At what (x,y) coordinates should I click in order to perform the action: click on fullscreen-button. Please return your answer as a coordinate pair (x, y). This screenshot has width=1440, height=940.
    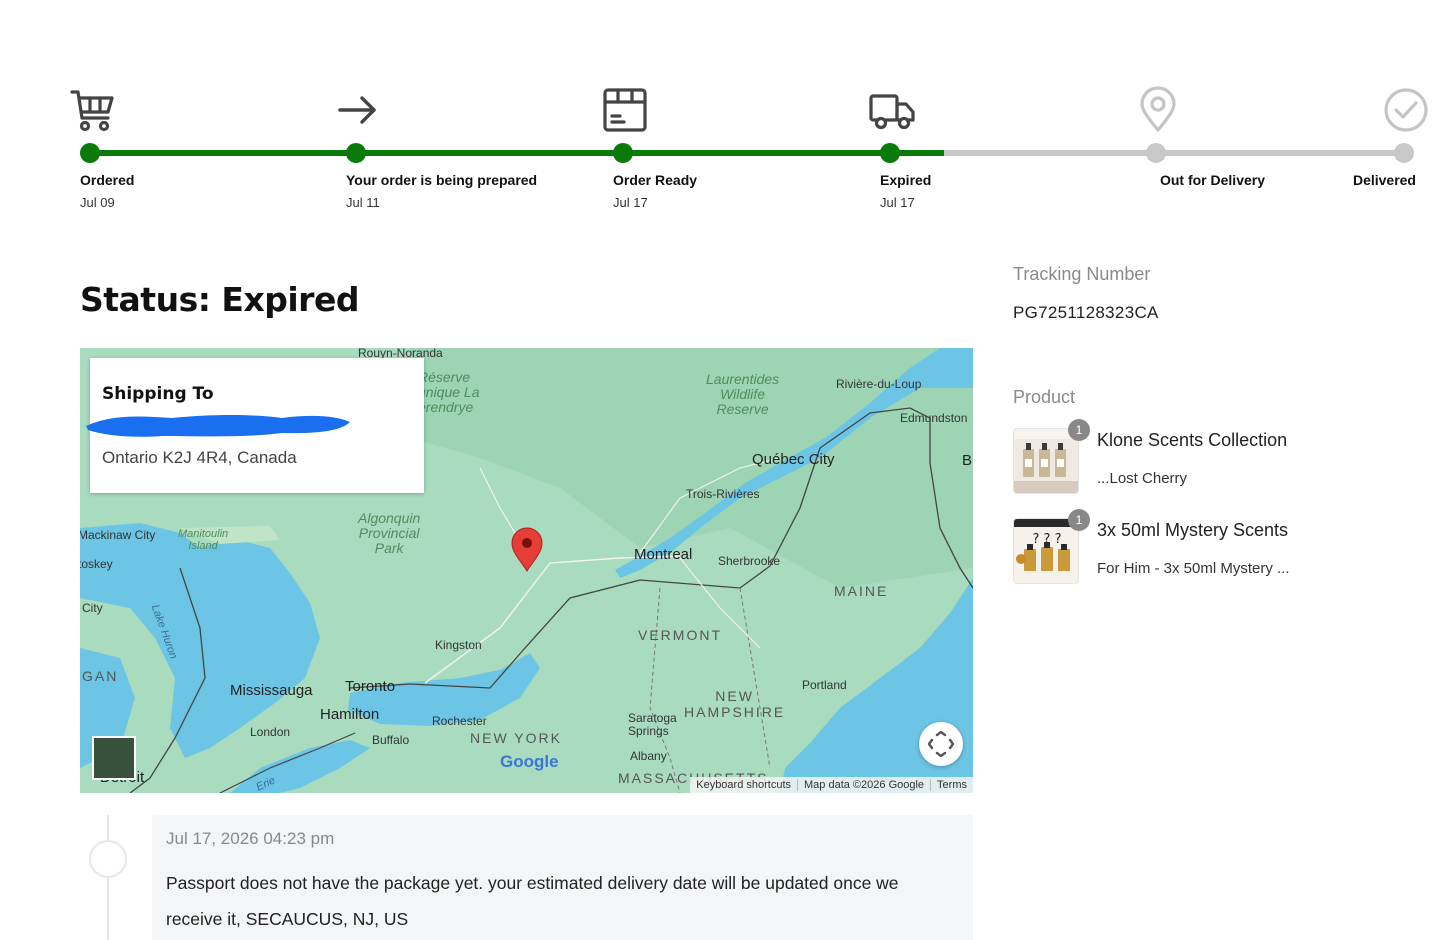
    Looking at the image, I should click on (941, 744).